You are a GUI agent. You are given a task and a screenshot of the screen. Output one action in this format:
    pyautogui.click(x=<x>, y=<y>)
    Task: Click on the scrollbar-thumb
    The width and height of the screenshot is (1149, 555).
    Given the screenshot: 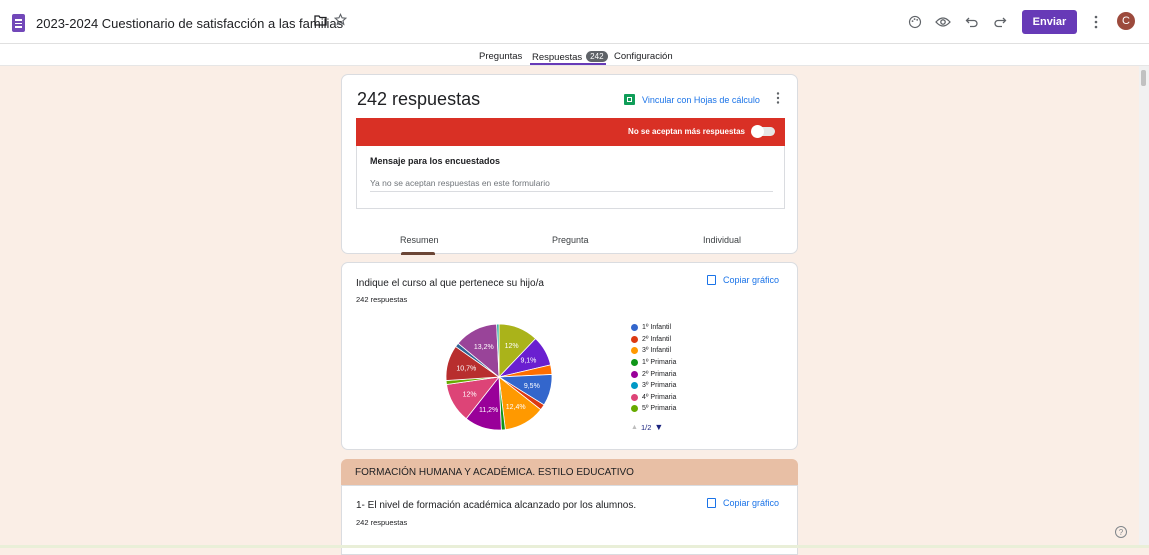 What is the action you would take?
    pyautogui.click(x=1143, y=78)
    